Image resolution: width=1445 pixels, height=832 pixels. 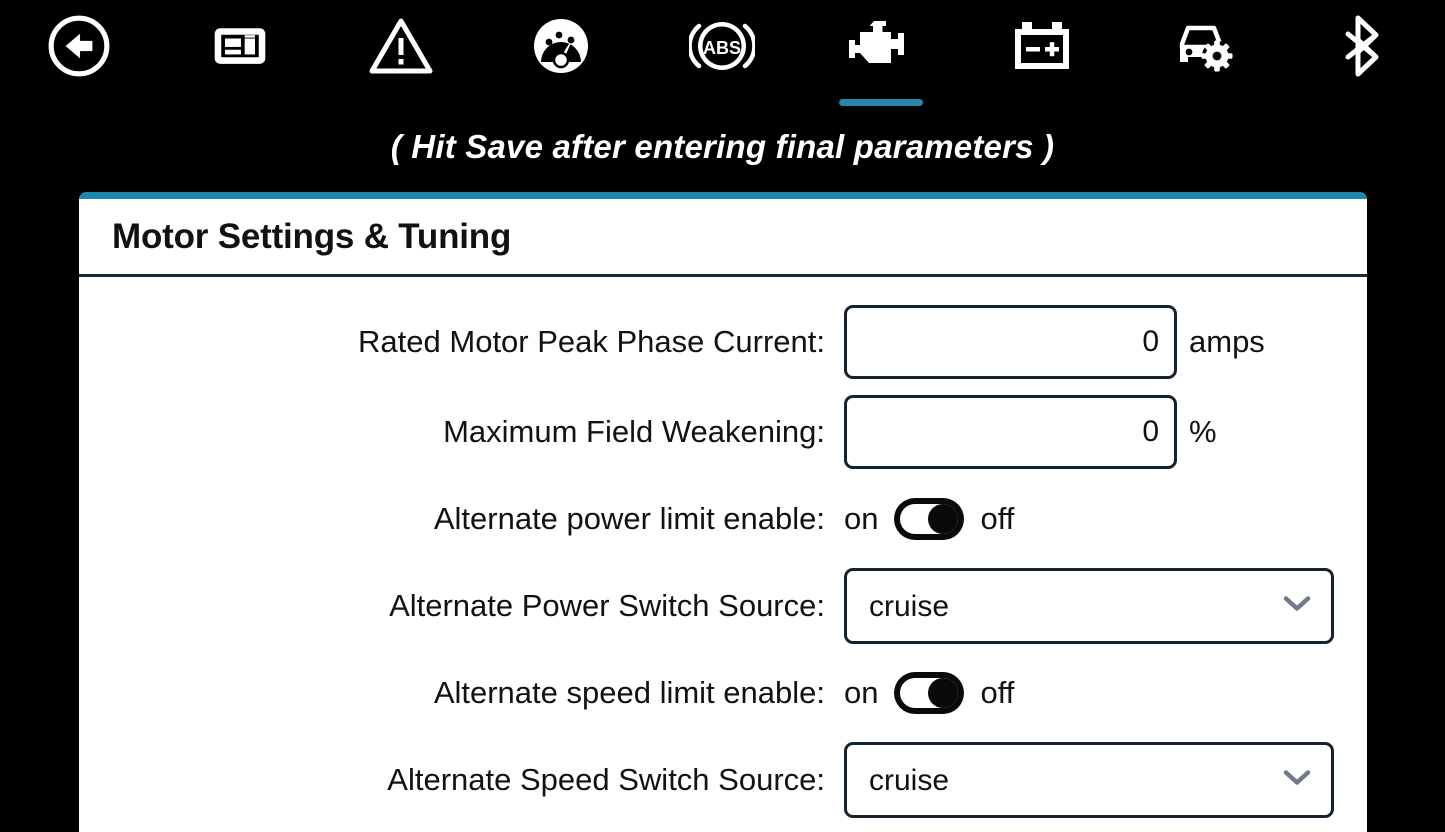 I want to click on form-row-maximum-field-weakening: Maximum Field Weakening: %, so click(x=723, y=432).